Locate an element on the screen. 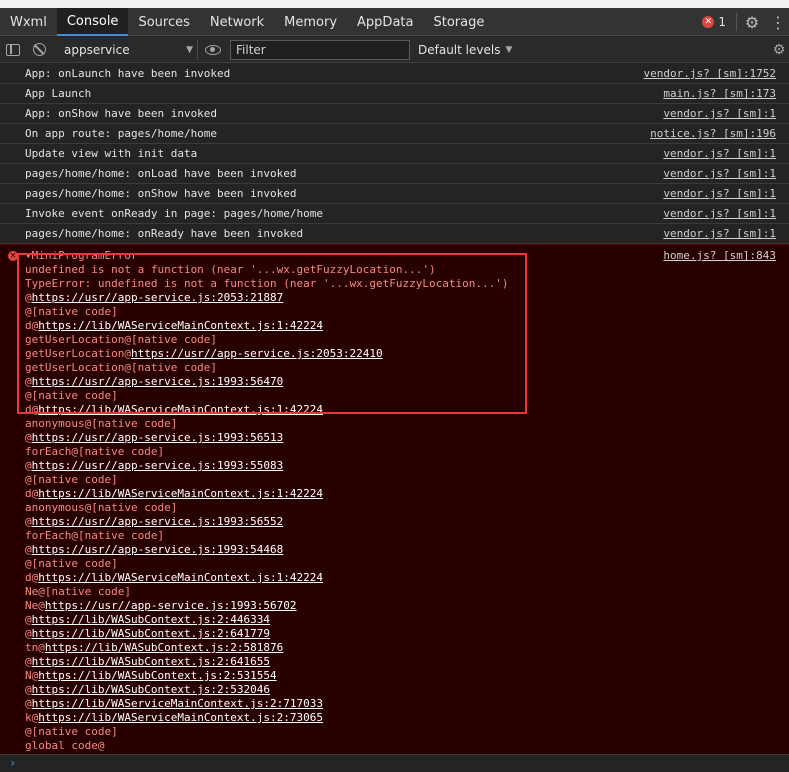  console-prompt: › is located at coordinates (394, 763).